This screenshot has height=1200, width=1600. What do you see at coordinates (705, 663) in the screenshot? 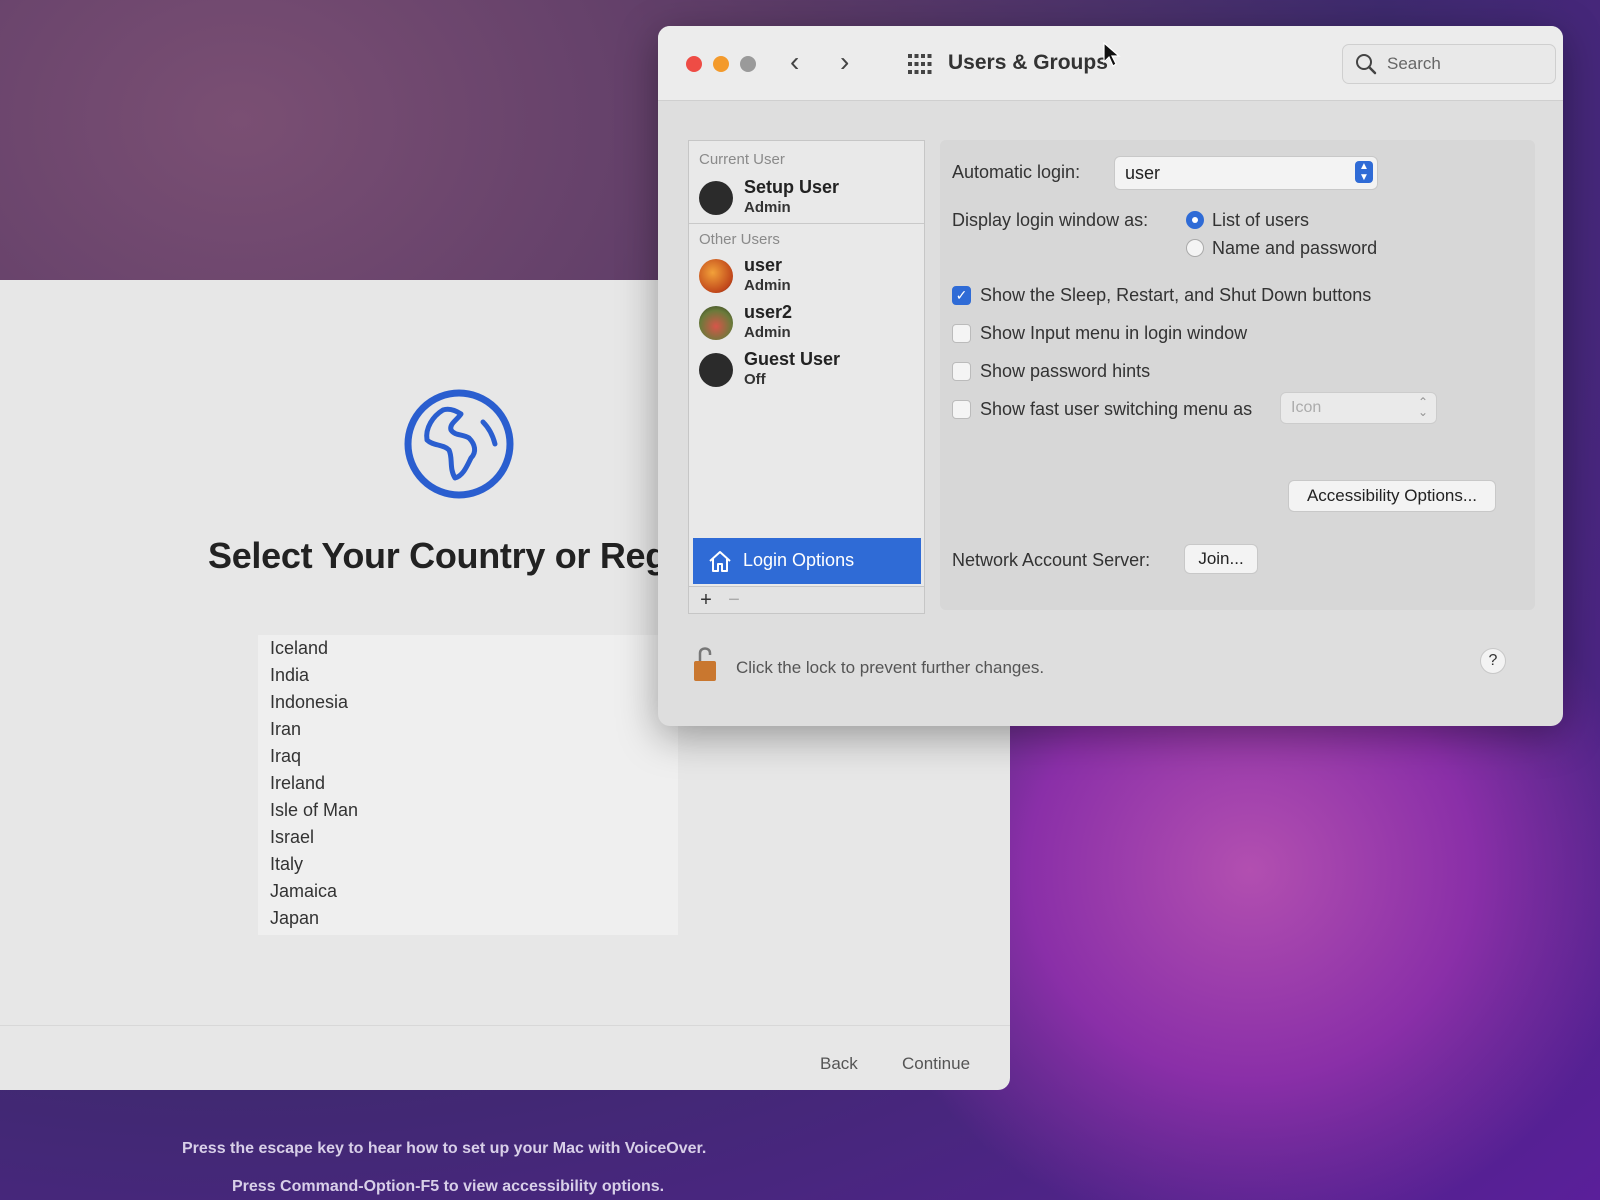
I see `lock-icon` at bounding box center [705, 663].